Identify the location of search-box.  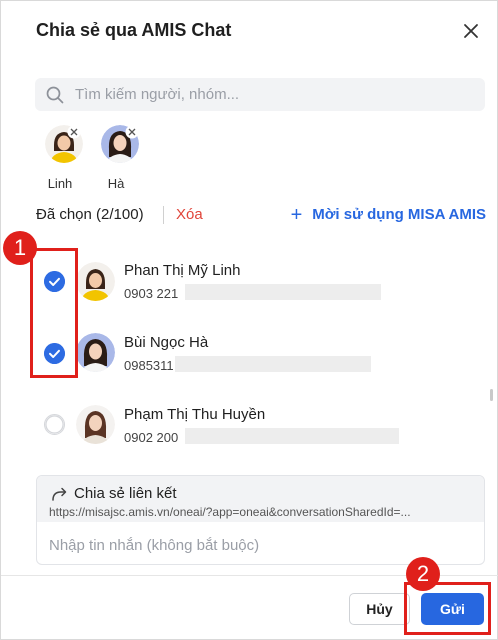
(260, 94).